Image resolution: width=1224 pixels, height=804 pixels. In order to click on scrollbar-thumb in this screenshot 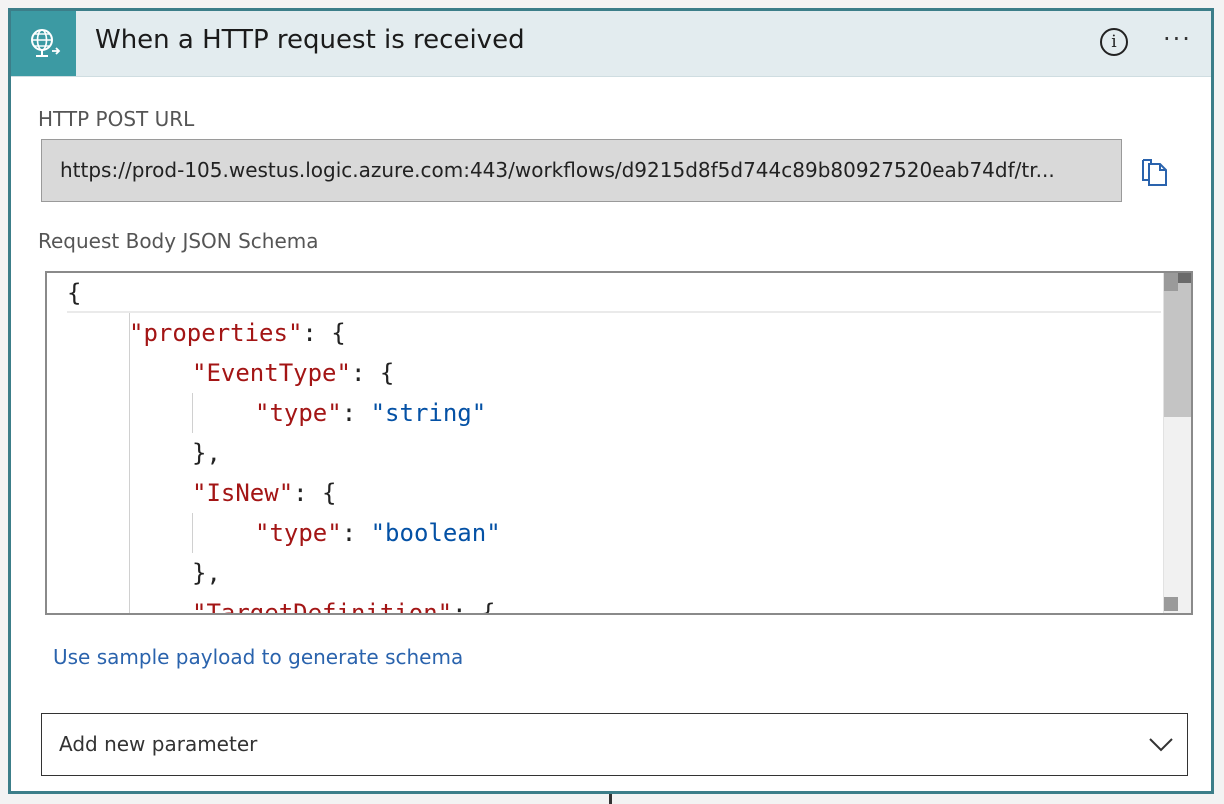, I will do `click(1177, 350)`.